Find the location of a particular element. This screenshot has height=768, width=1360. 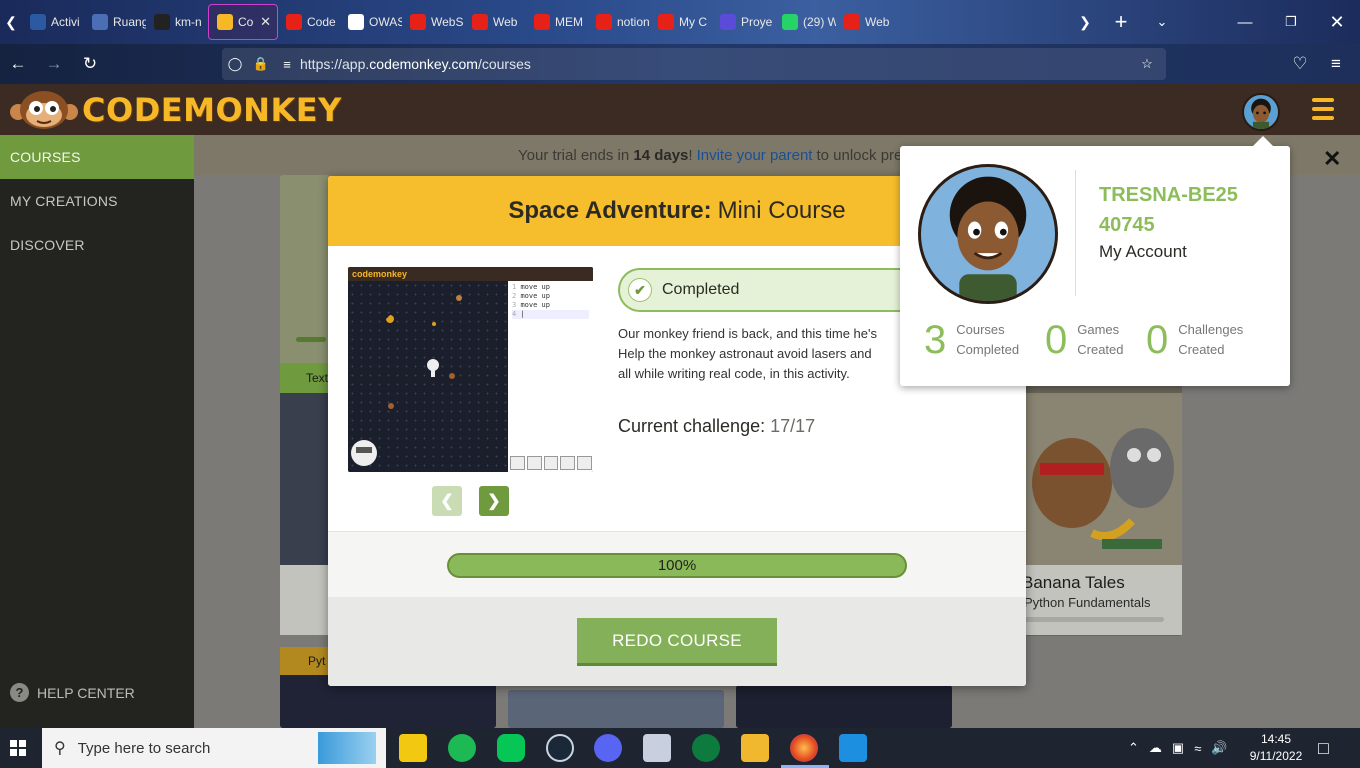

whatsapp-icon is located at coordinates (790, 22).